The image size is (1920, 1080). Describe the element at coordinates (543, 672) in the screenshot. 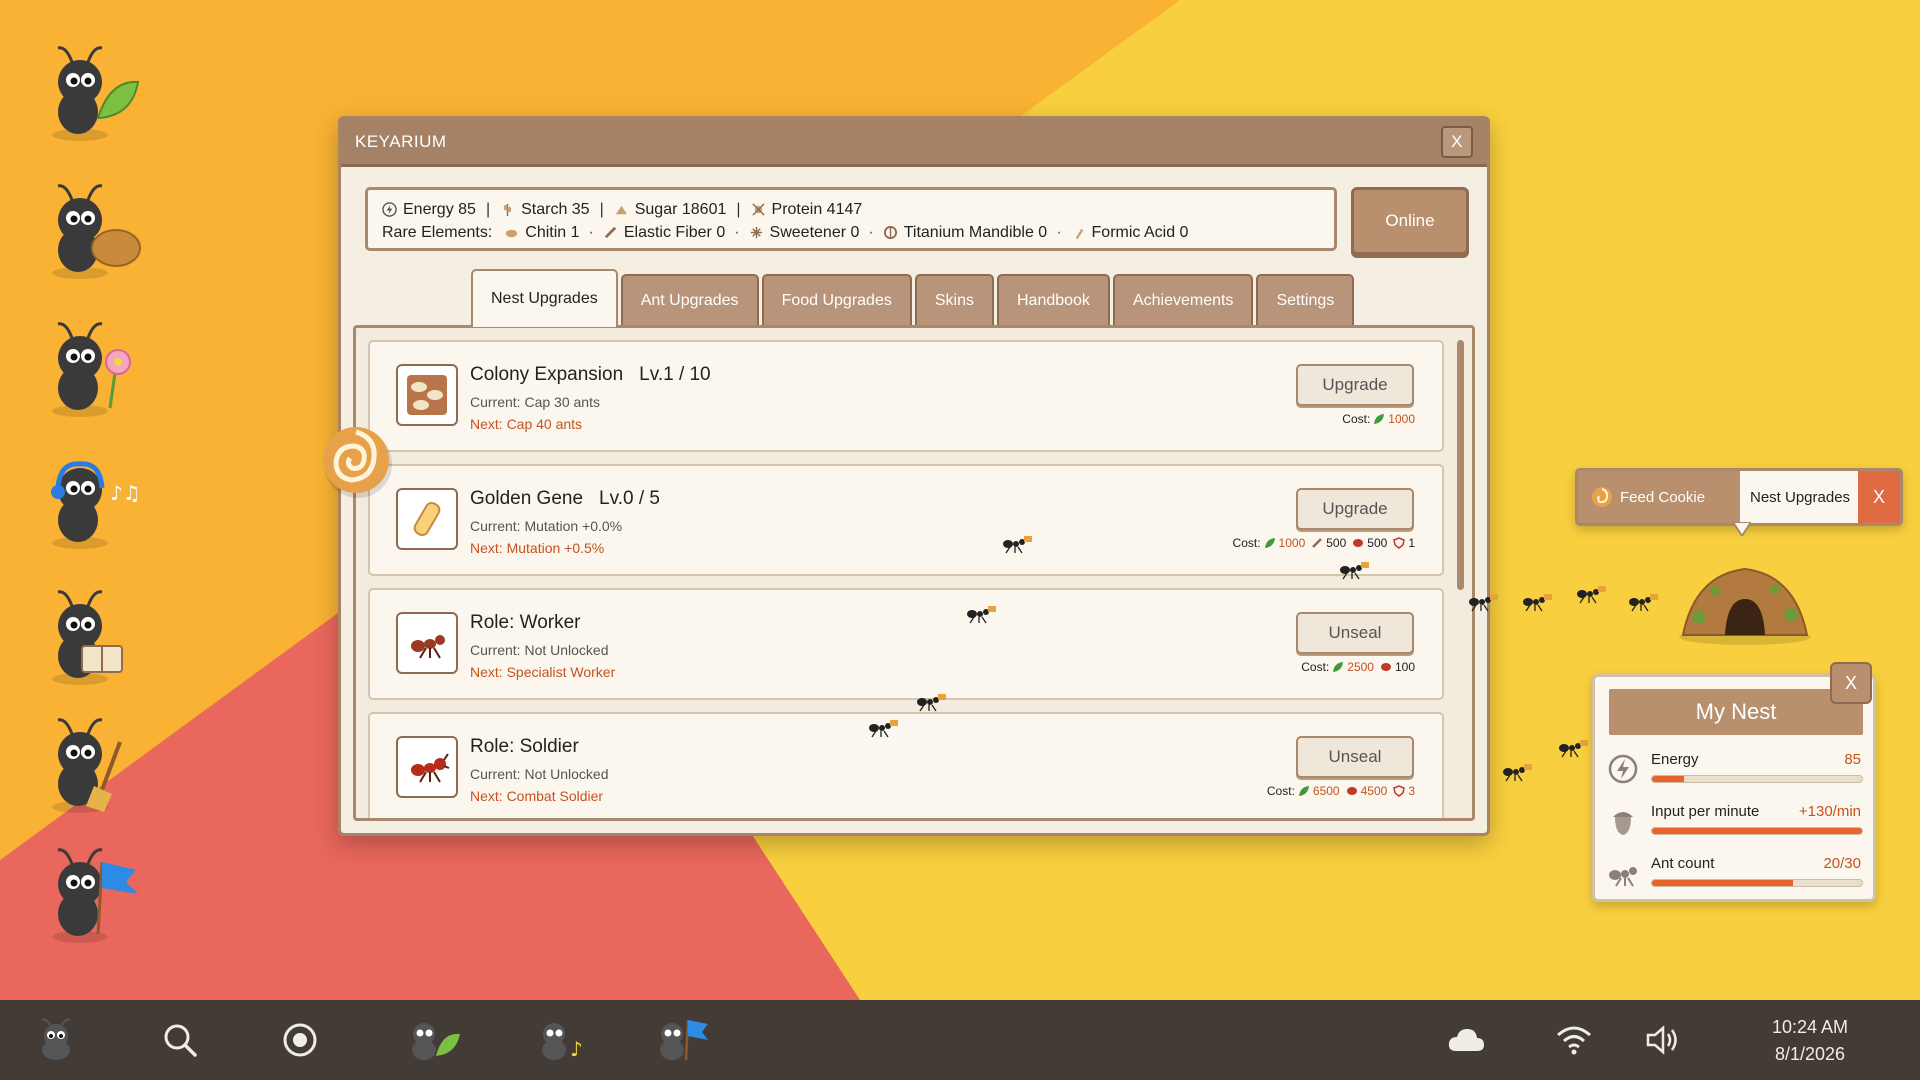

I see `upgrade-next: Next: Specialist Worker` at that location.